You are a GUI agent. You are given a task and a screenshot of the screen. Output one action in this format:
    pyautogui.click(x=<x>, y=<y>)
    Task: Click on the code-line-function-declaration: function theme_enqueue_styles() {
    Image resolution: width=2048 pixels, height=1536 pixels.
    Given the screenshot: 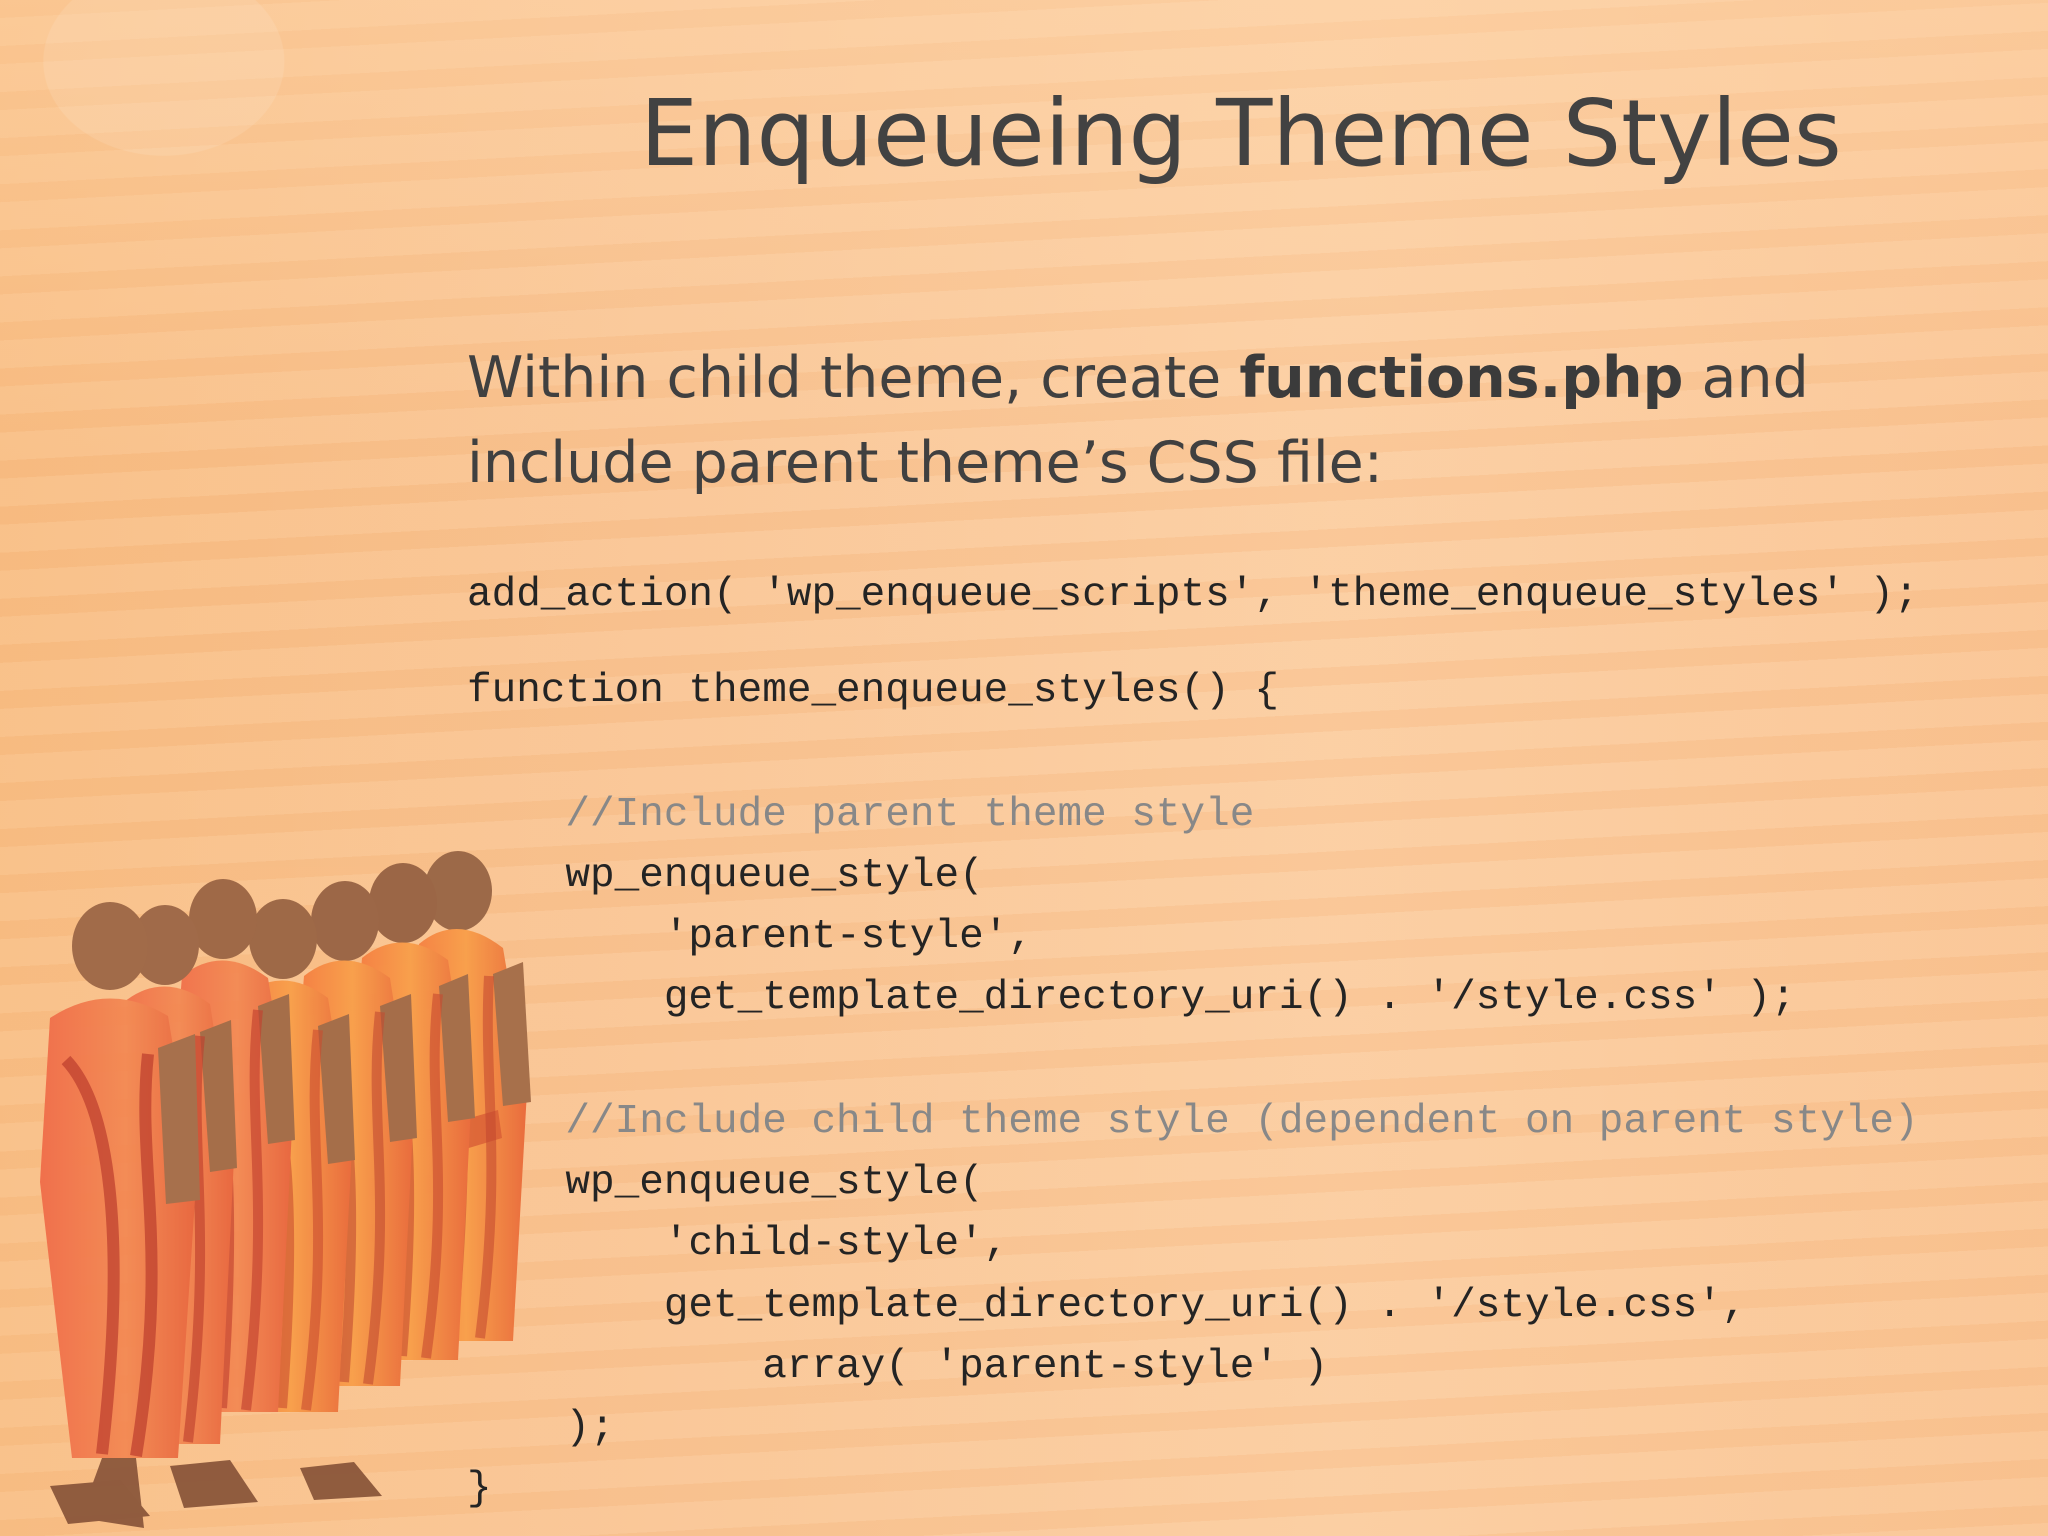 What is the action you would take?
    pyautogui.click(x=873, y=691)
    